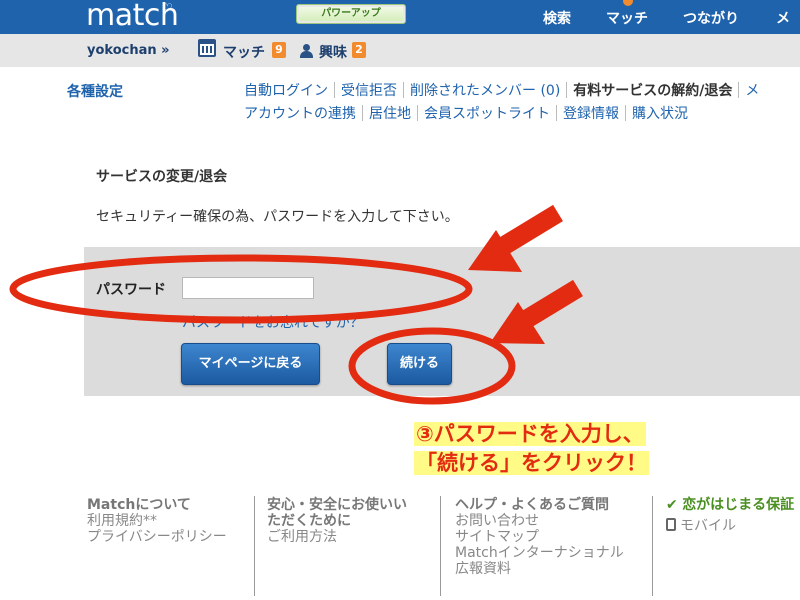  Describe the element at coordinates (279, 50) in the screenshot. I see `match-count-badge: 9` at that location.